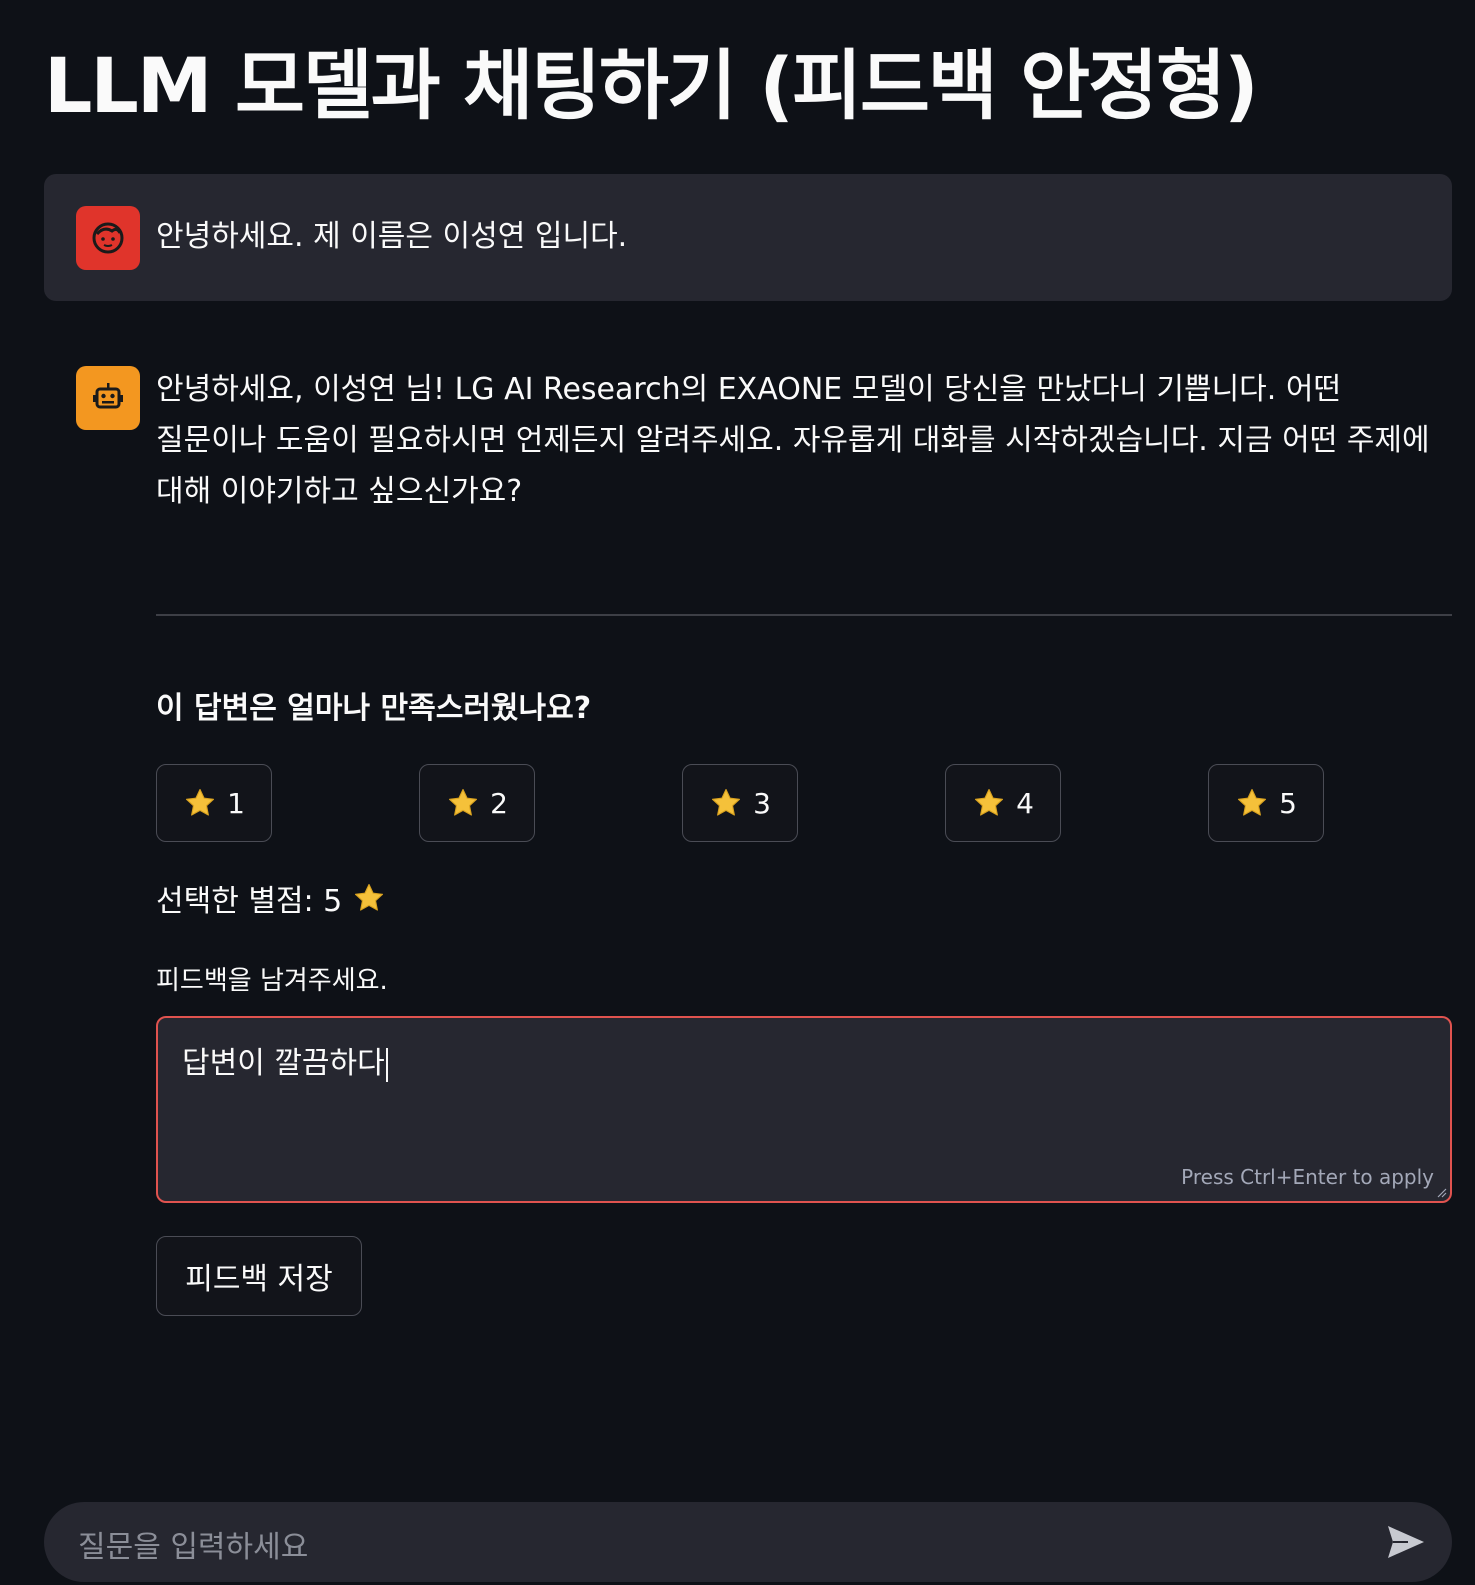  Describe the element at coordinates (1406, 1542) in the screenshot. I see `send-icon` at that location.